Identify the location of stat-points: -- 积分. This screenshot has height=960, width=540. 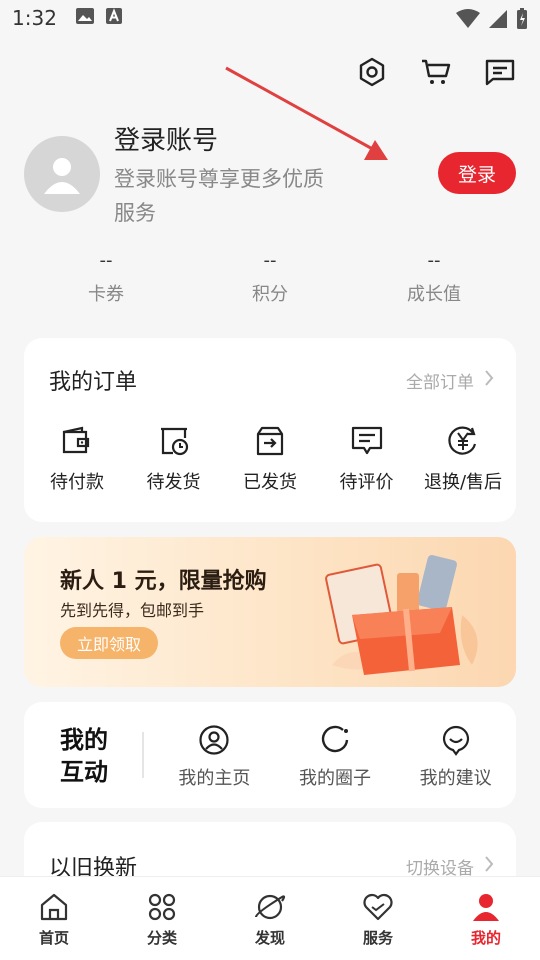
(270, 278).